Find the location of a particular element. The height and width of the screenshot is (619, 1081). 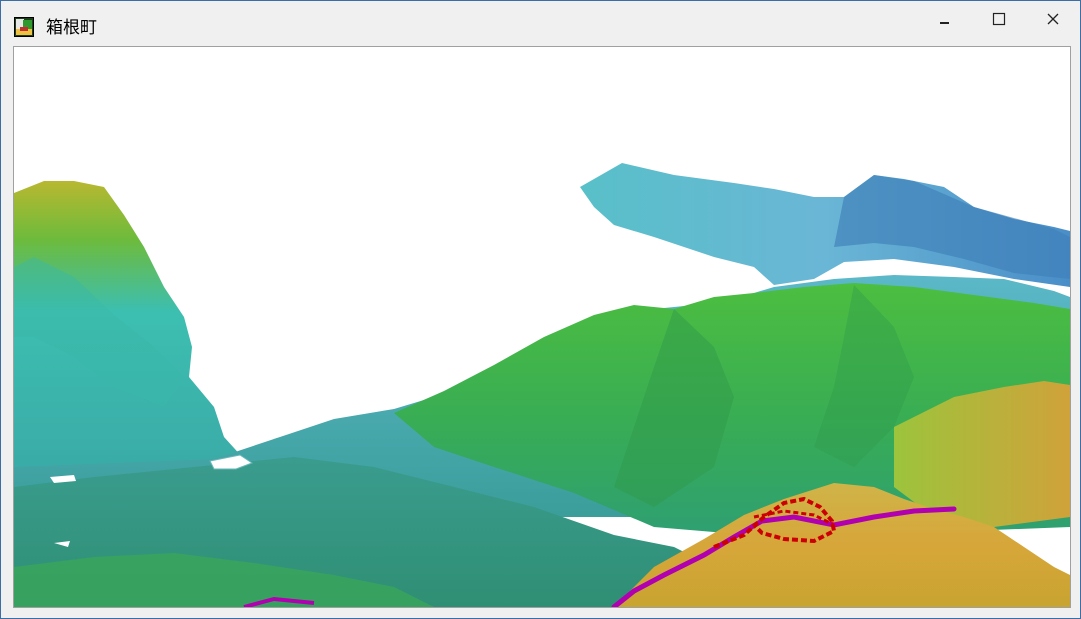

minimize-button is located at coordinates (945, 19).